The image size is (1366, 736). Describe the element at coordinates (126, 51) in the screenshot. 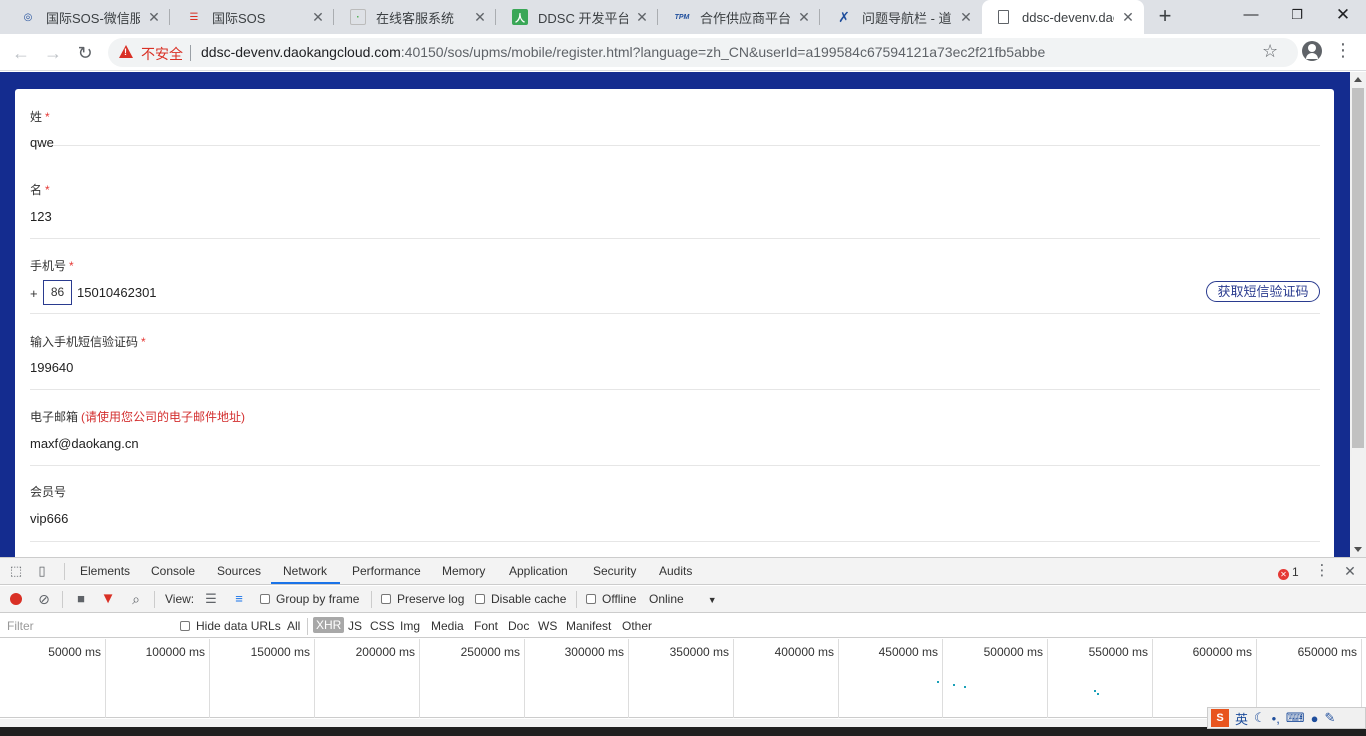

I see `warning-icon` at that location.